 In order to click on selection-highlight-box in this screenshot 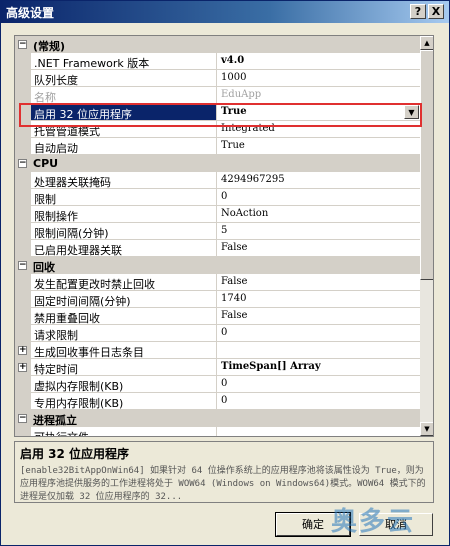, I will do `click(220, 115)`.